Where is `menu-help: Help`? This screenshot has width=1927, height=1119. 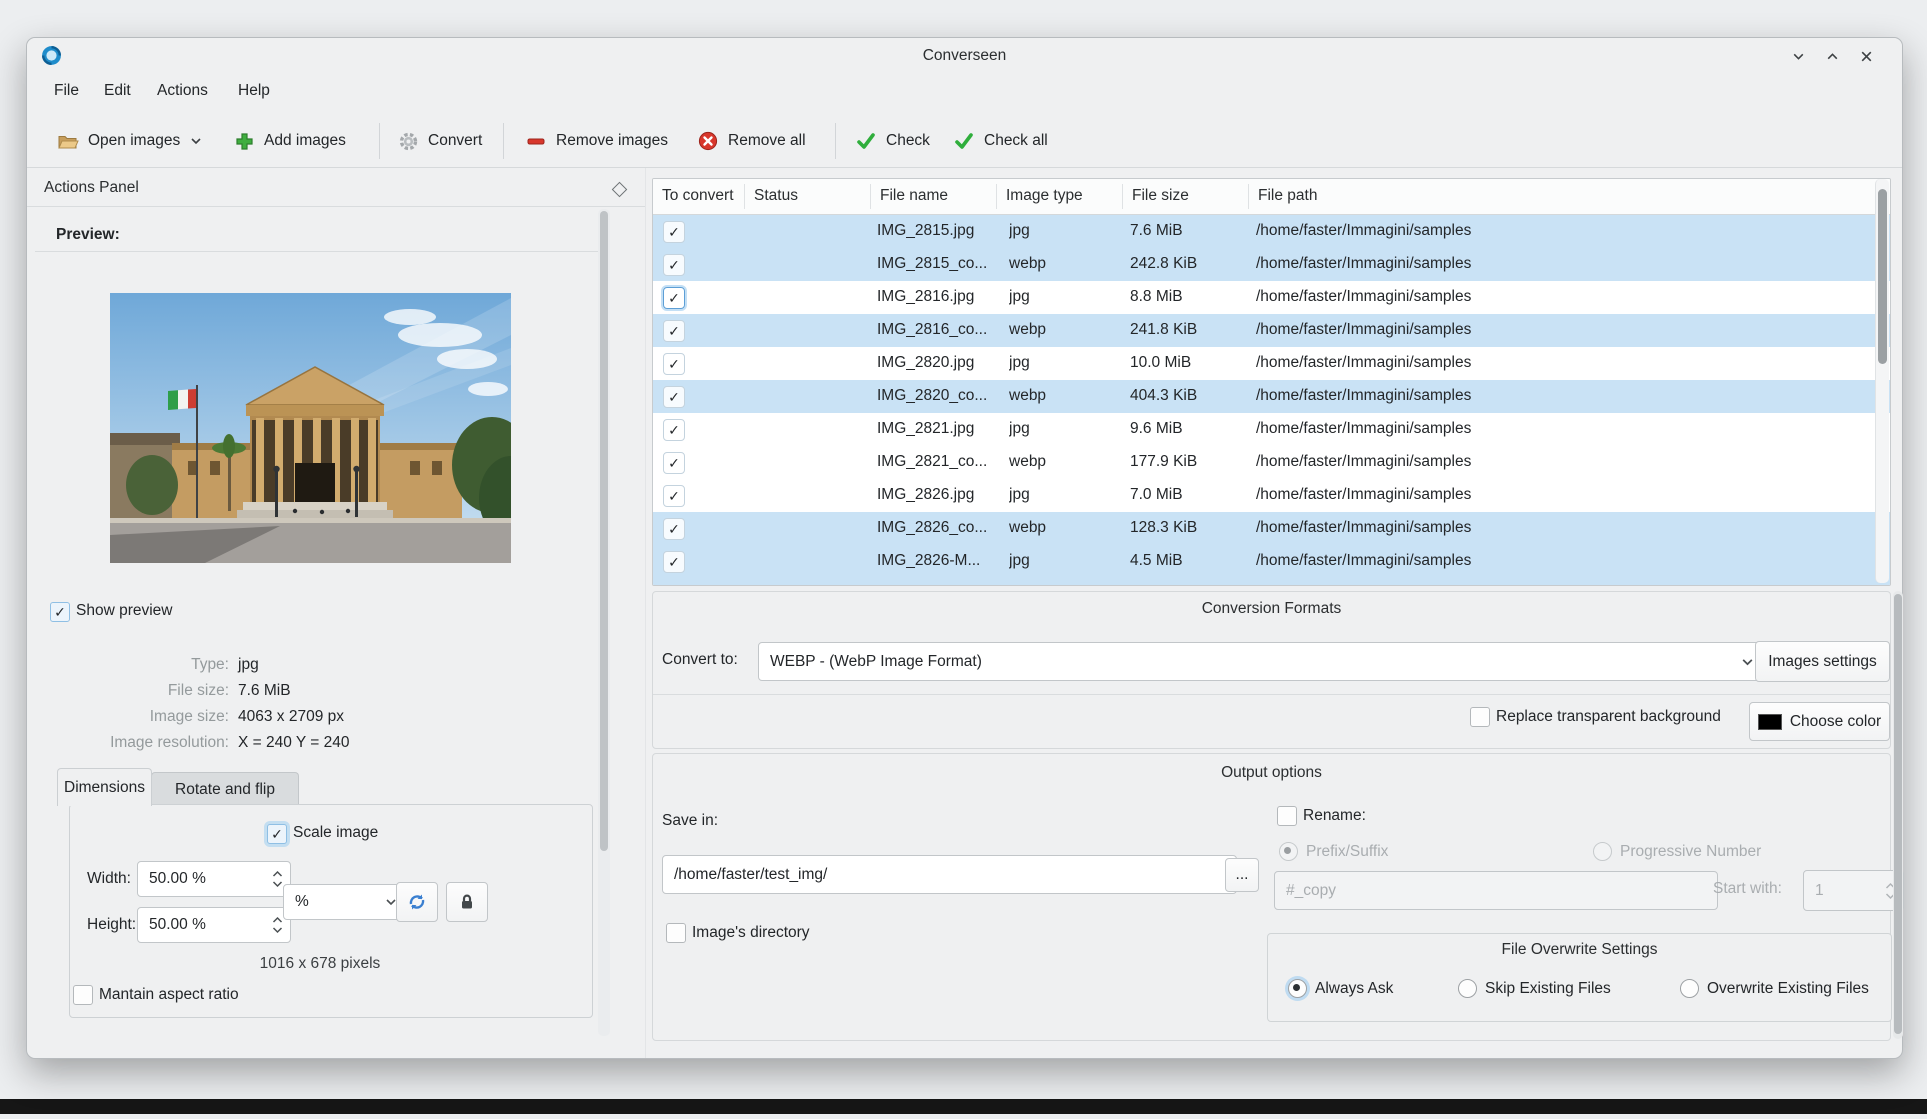
menu-help: Help is located at coordinates (254, 91).